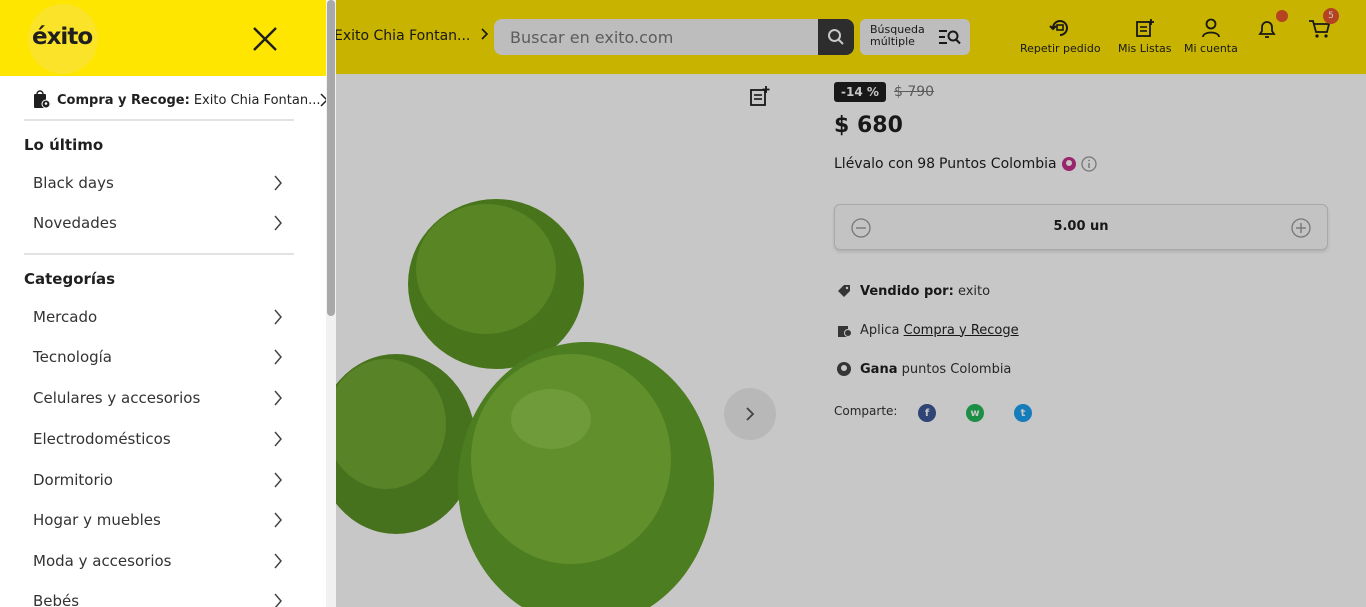  Describe the element at coordinates (123, 100) in the screenshot. I see `pickup-label: Compra y Recoge:` at that location.